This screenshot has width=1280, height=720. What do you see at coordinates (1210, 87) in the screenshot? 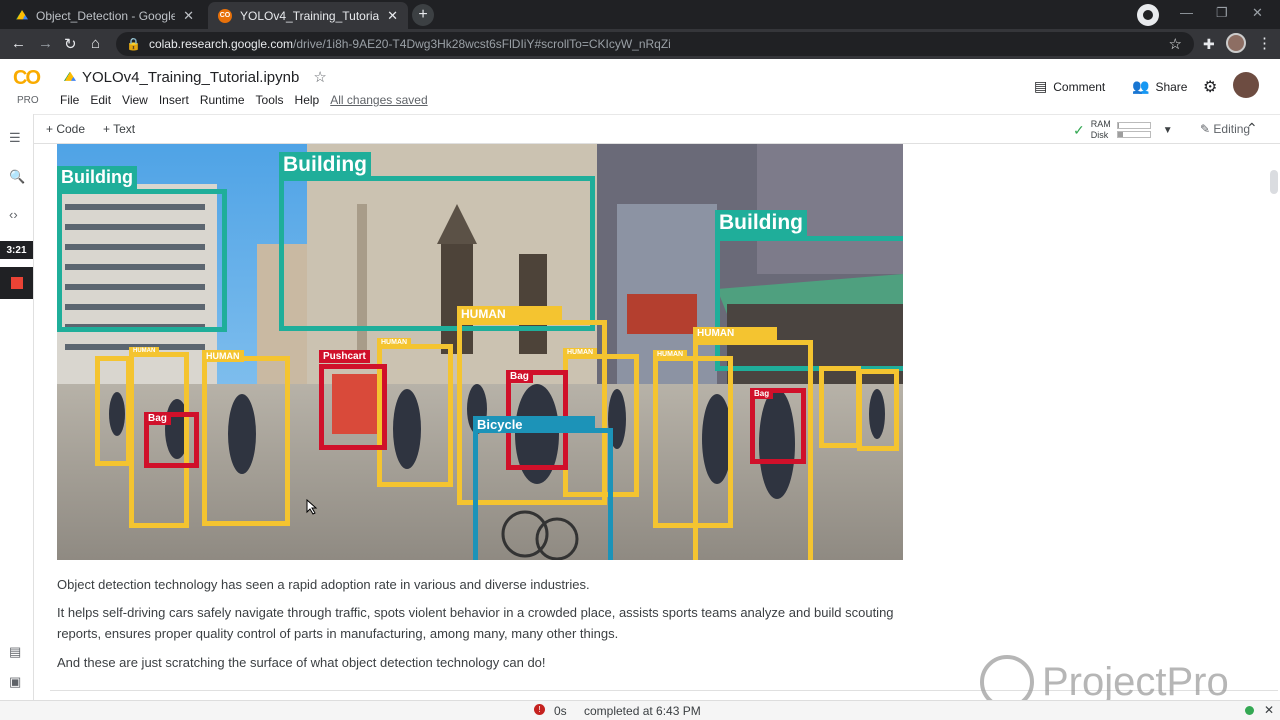
I see `gear-icon: ⚙` at bounding box center [1210, 87].